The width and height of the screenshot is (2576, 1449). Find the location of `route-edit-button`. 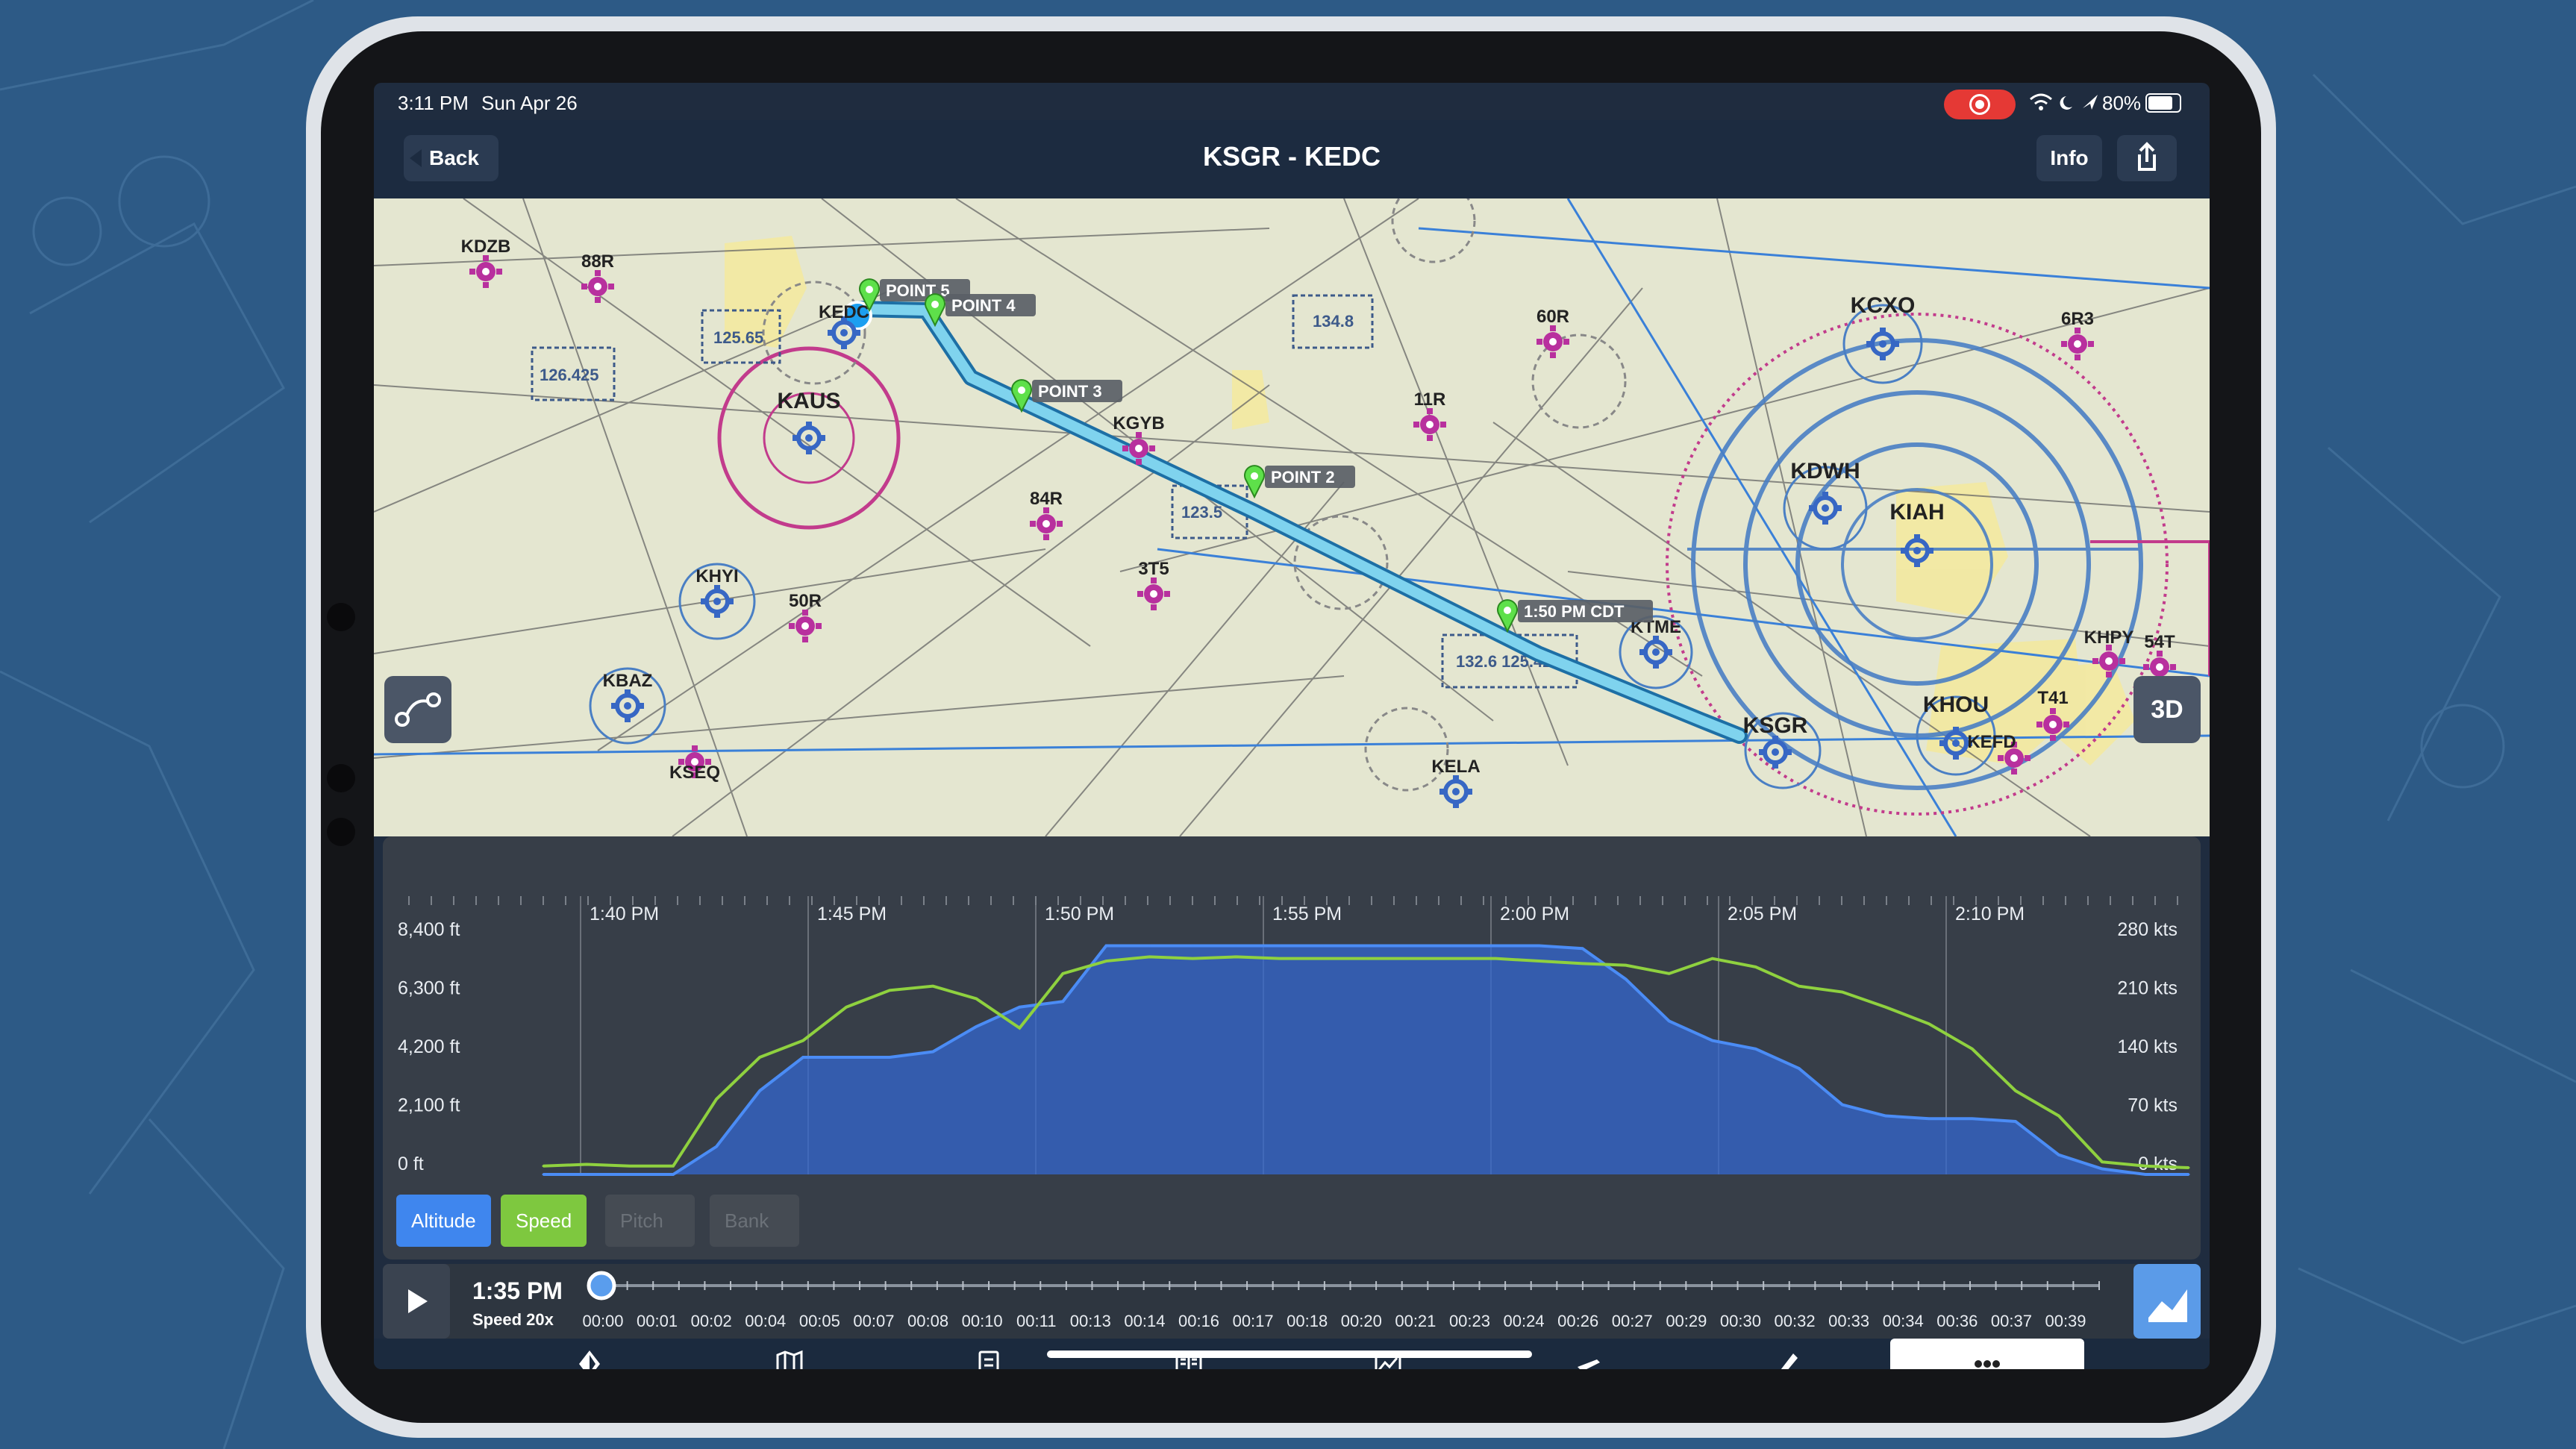

route-edit-button is located at coordinates (417, 709).